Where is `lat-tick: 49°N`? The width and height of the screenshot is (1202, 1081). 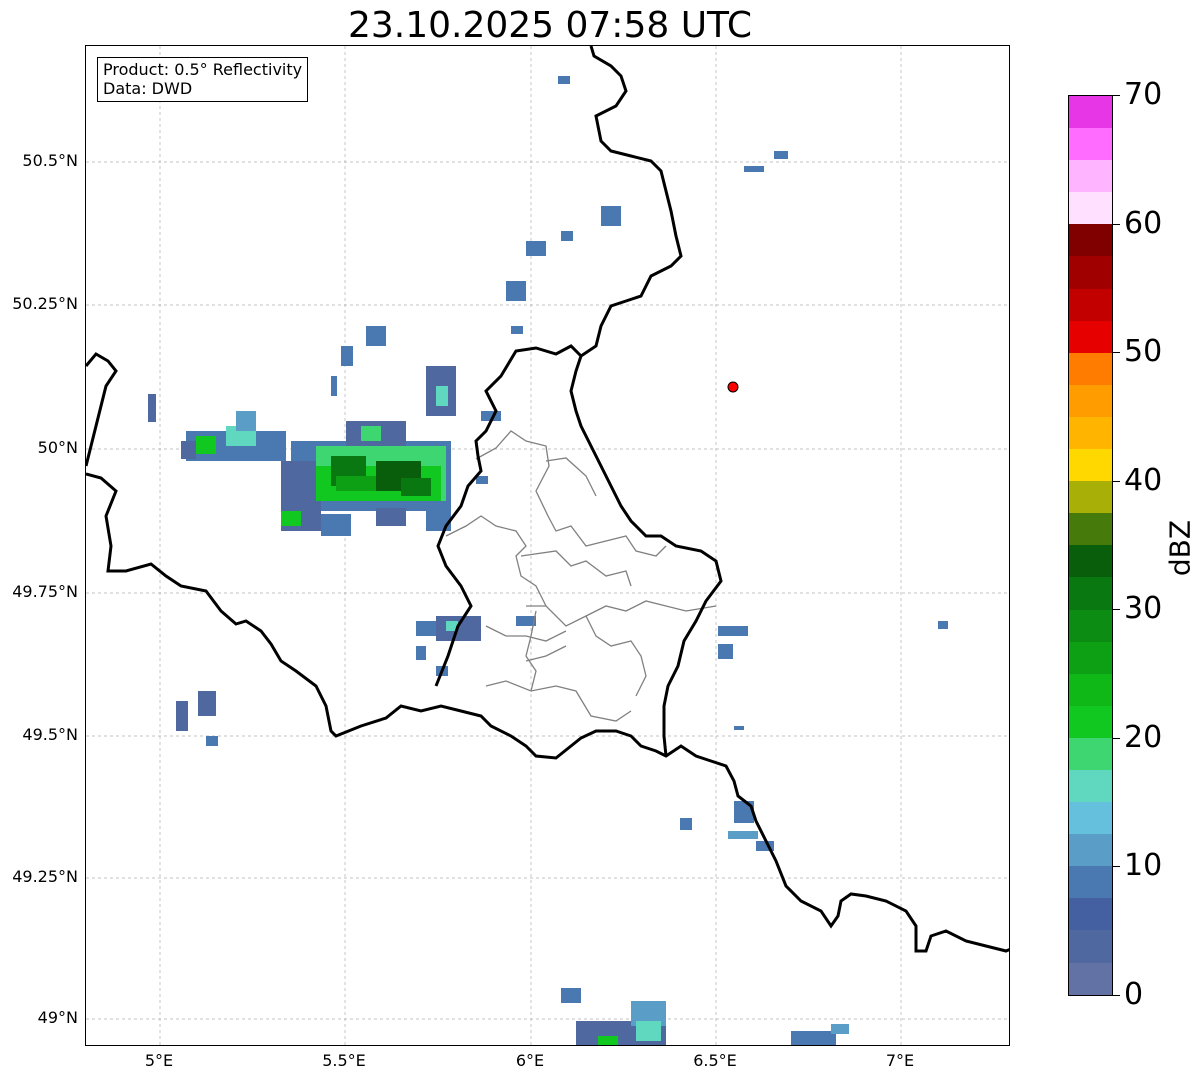 lat-tick: 49°N is located at coordinates (57, 1017).